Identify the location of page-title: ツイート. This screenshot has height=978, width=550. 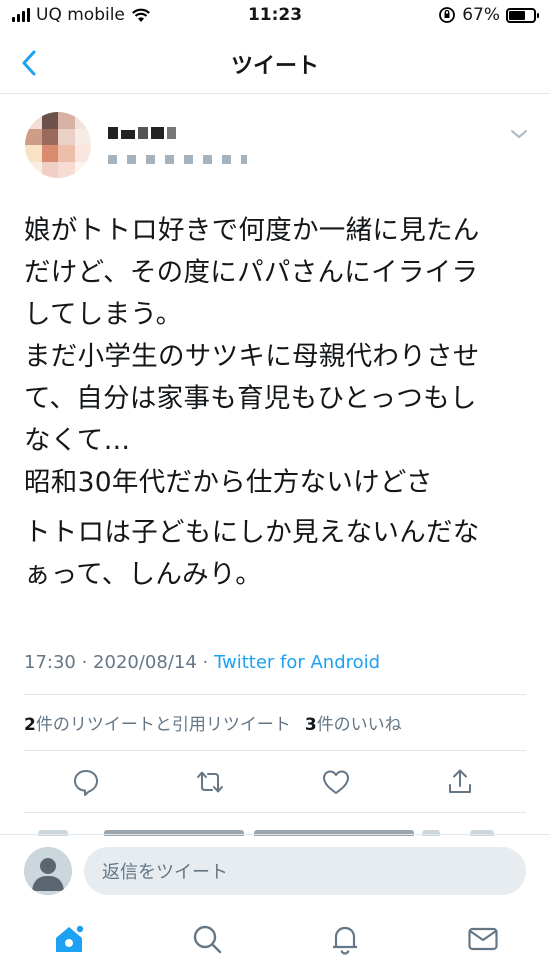
(274, 66).